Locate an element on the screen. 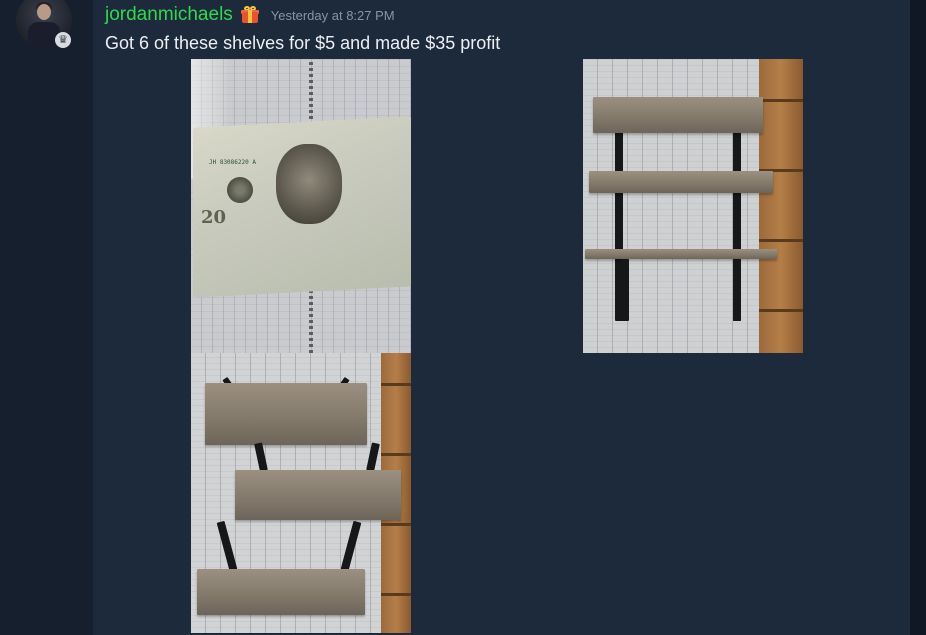  cash-photo: JH 83086220 A 20 is located at coordinates (301, 206).